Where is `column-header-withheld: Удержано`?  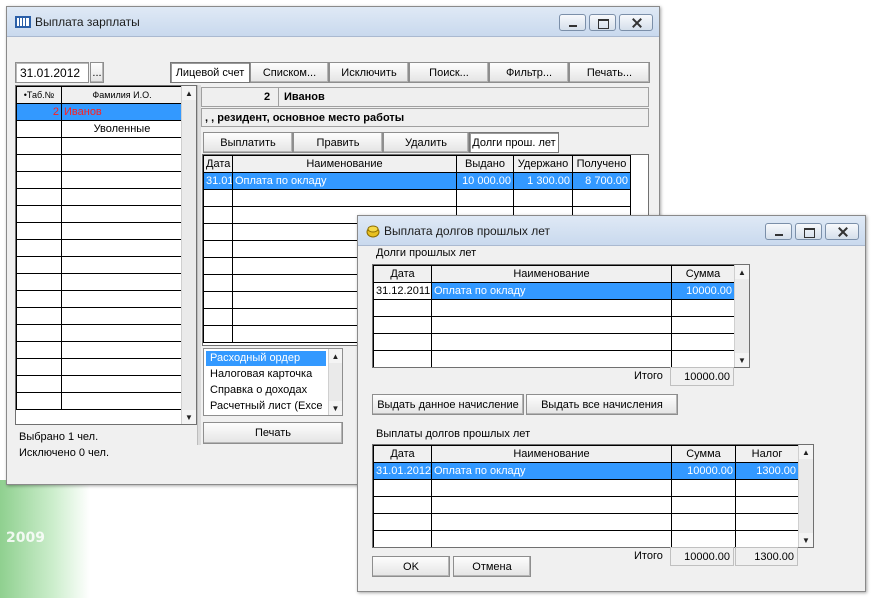
column-header-withheld: Удержано is located at coordinates (543, 164).